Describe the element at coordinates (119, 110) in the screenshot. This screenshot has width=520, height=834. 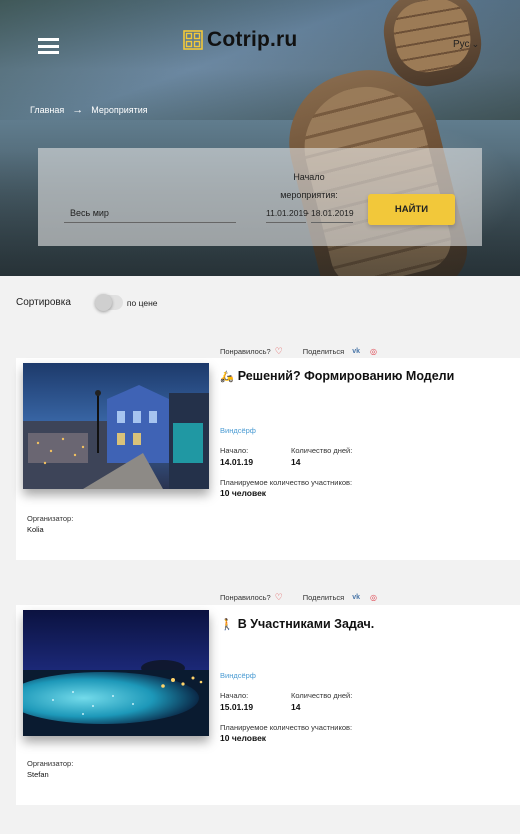
I see `breadcrumb-current: Мероприятия` at that location.